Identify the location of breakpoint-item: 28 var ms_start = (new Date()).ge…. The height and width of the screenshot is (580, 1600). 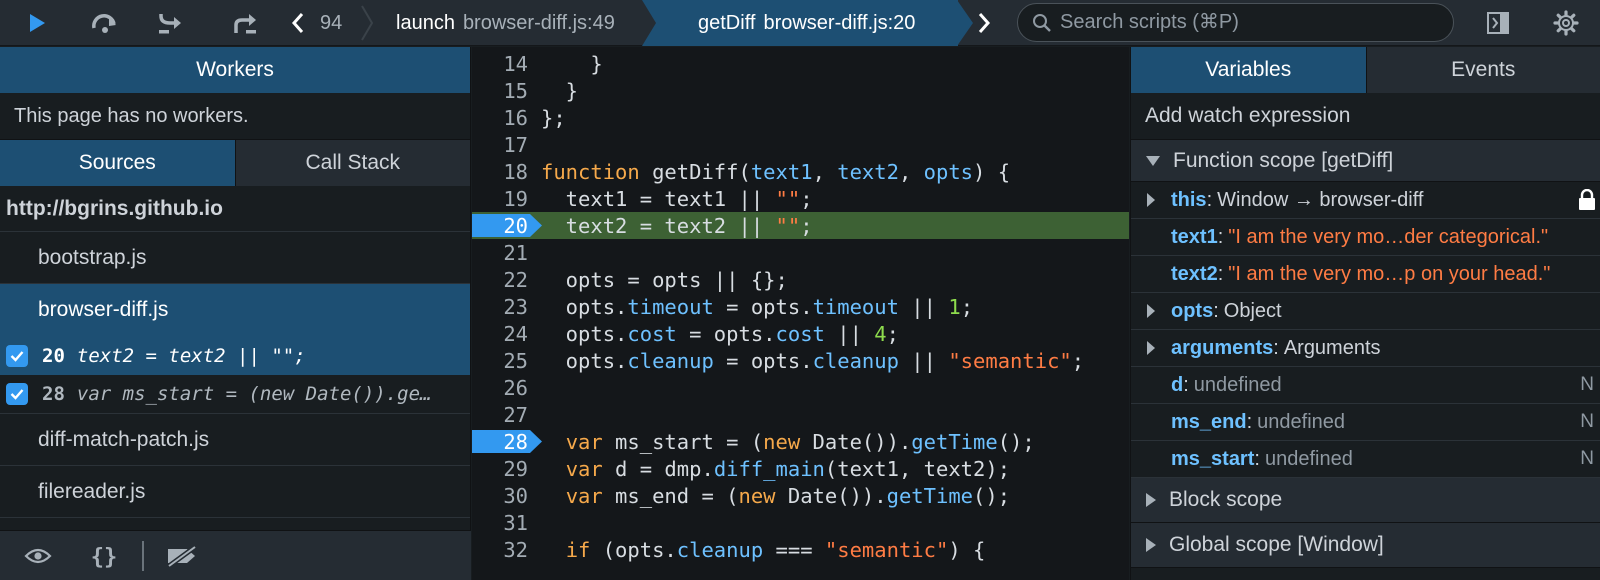
(235, 394).